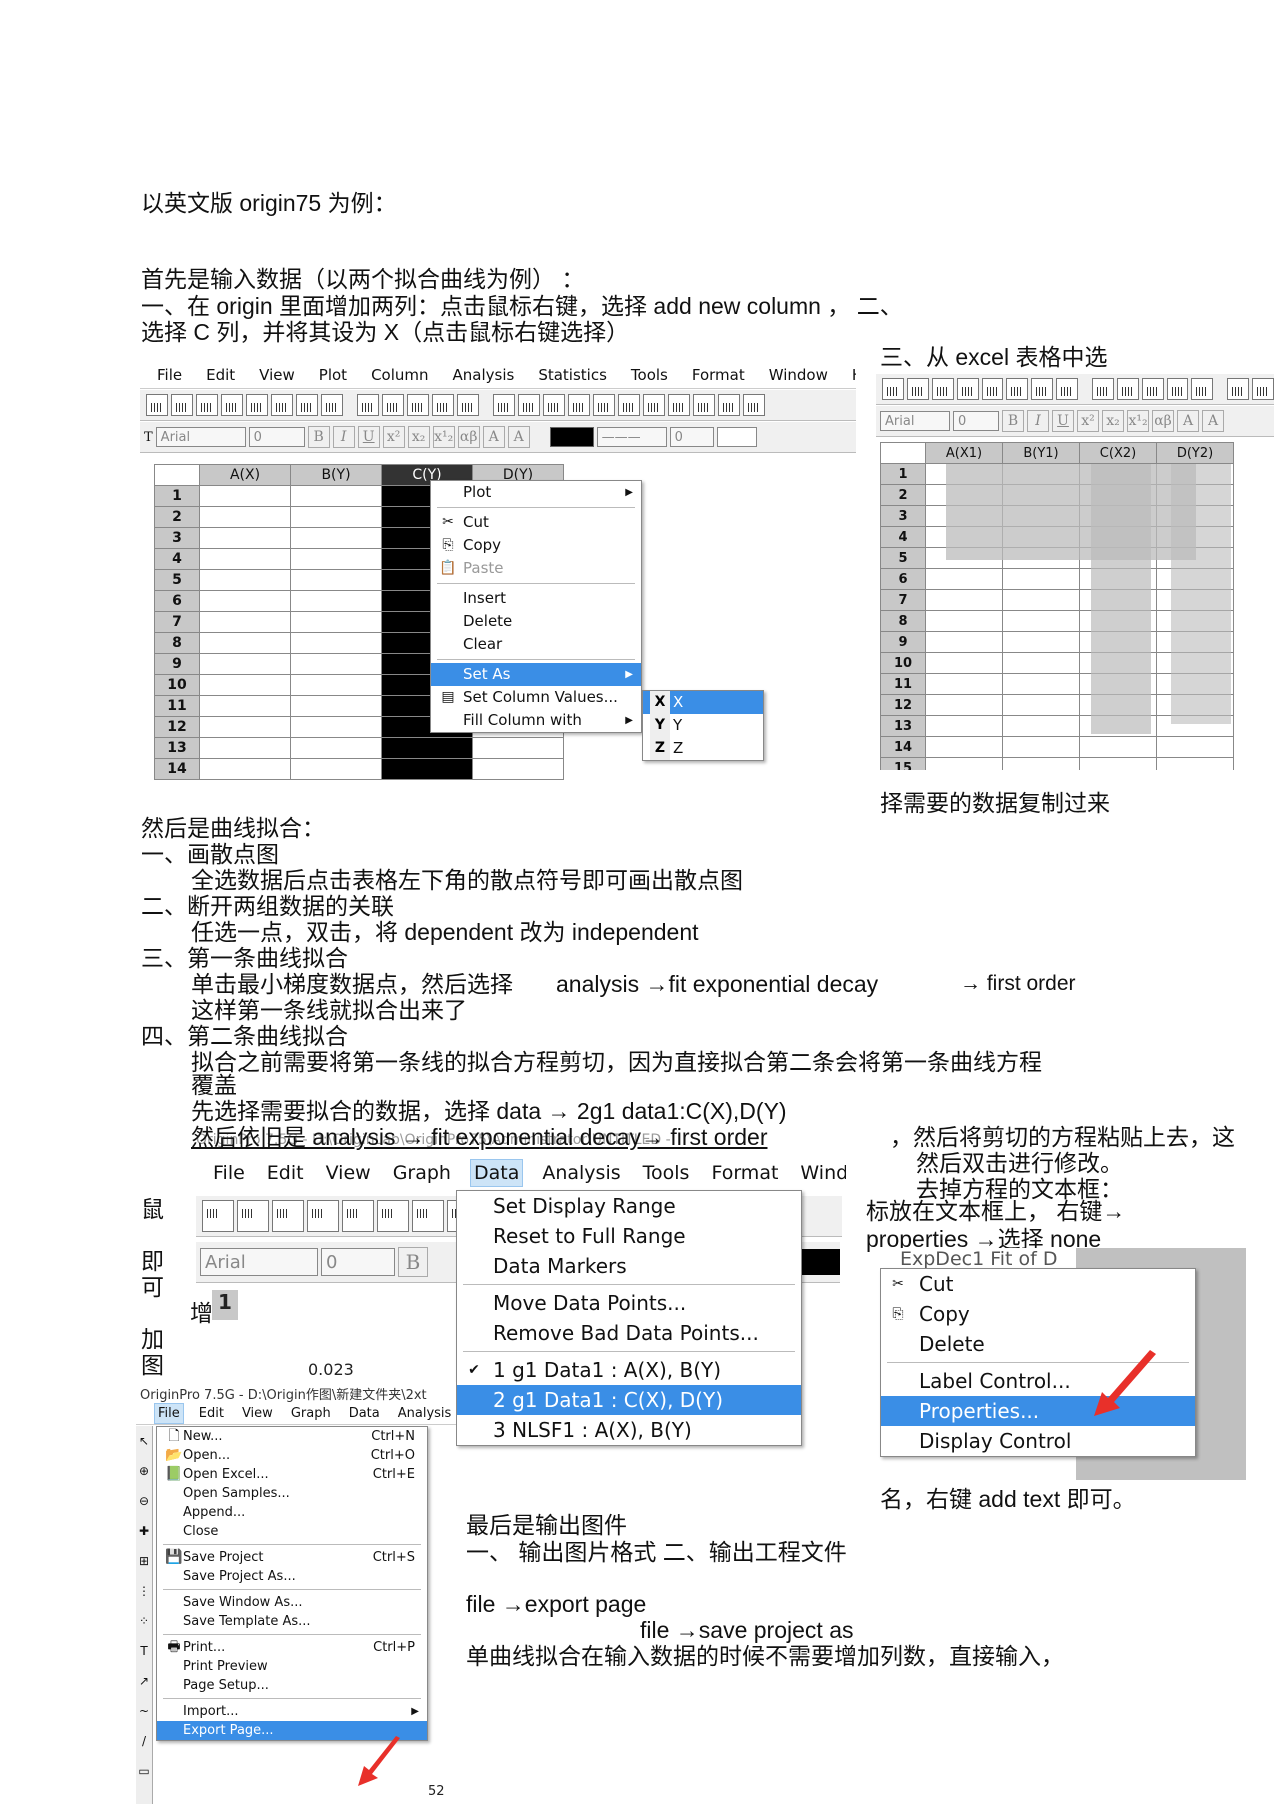 The width and height of the screenshot is (1274, 1804). What do you see at coordinates (144, 1531) in the screenshot?
I see `tool-palette-icon: ✚` at bounding box center [144, 1531].